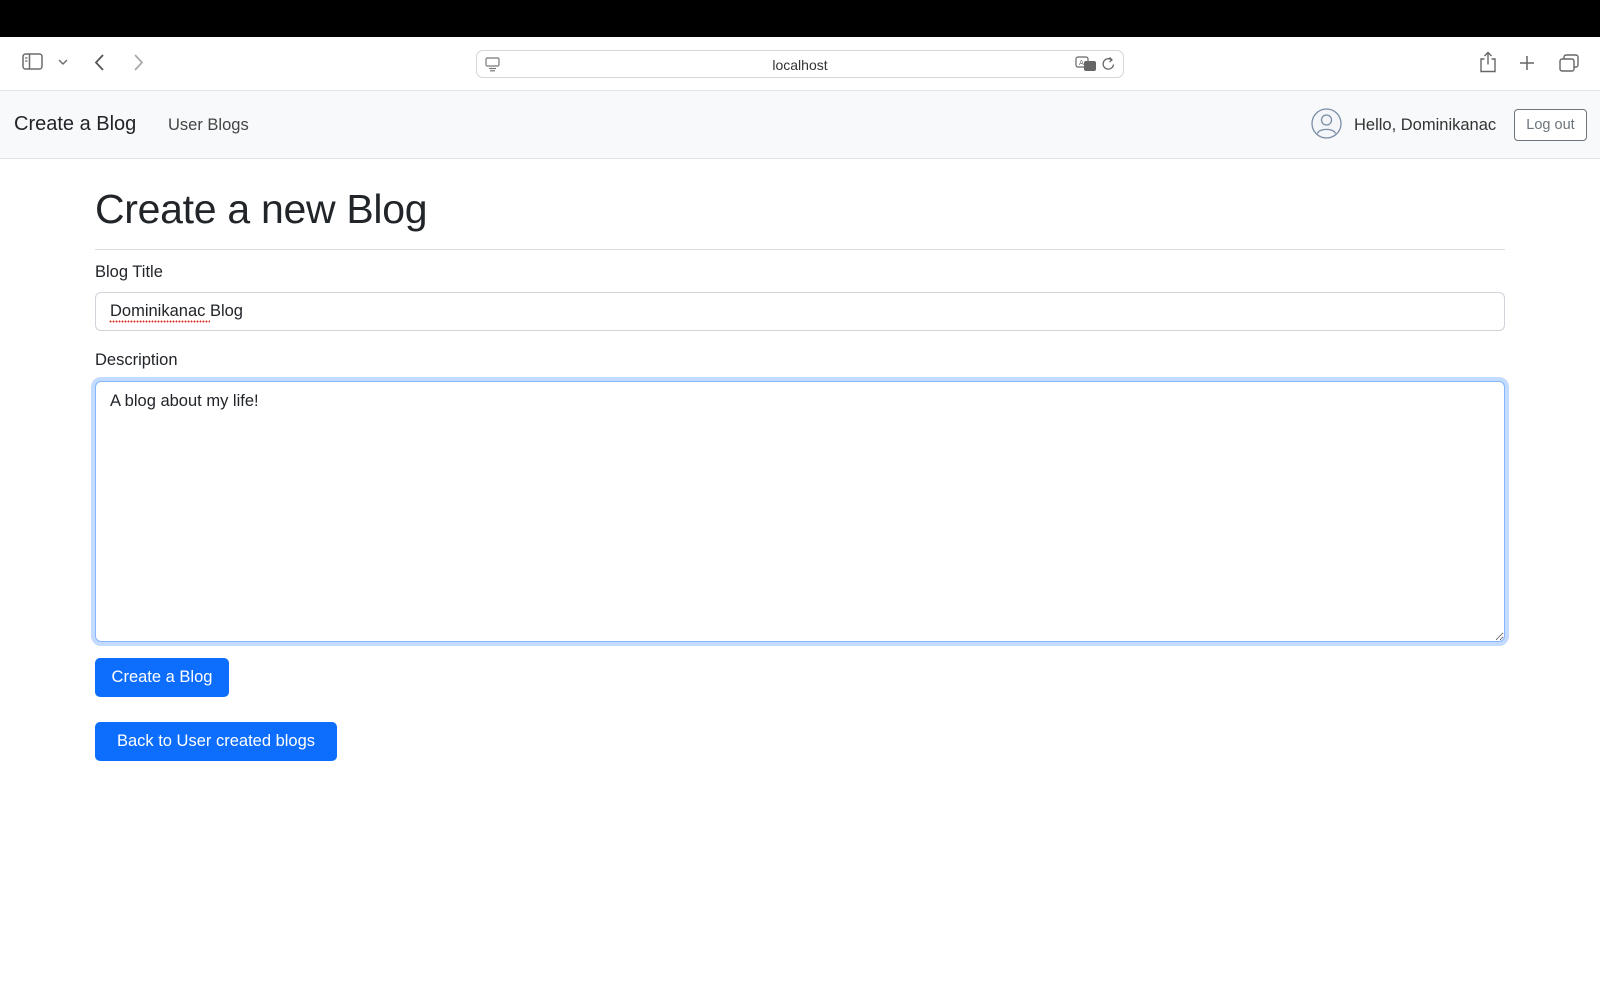 The height and width of the screenshot is (983, 1600). I want to click on spellcheck-underline, so click(159, 321).